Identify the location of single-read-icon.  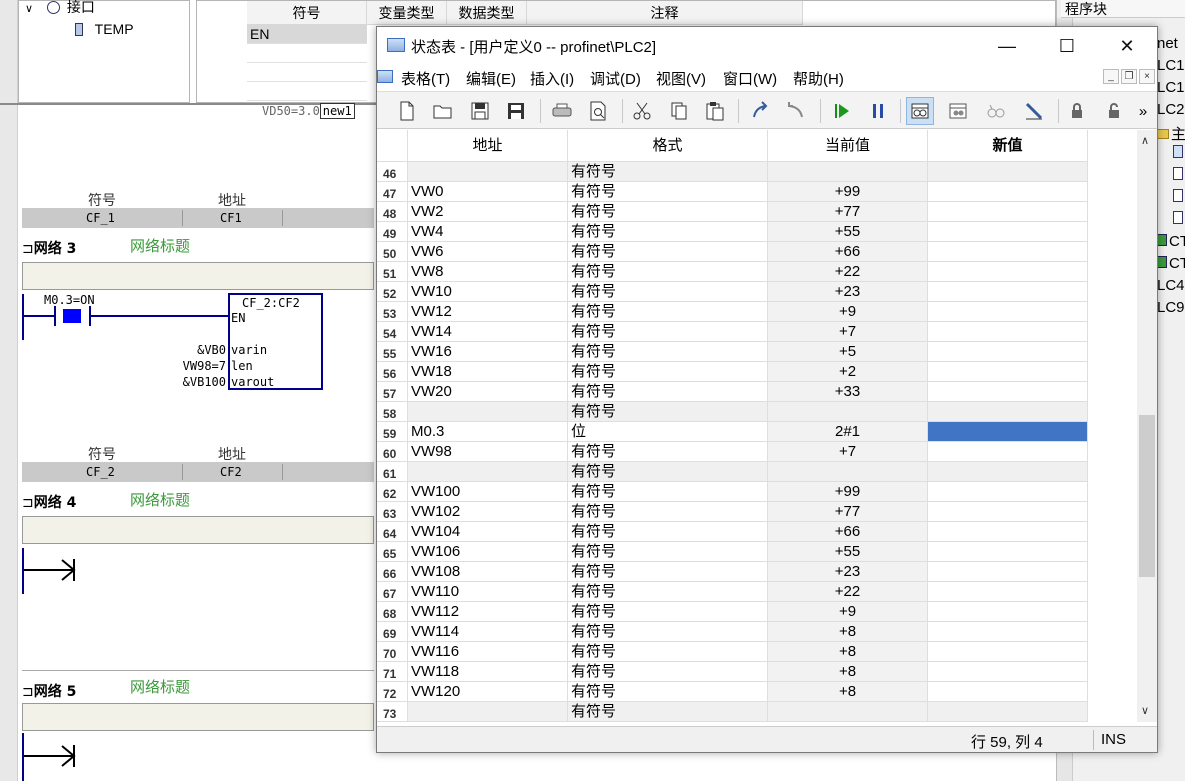
(958, 111).